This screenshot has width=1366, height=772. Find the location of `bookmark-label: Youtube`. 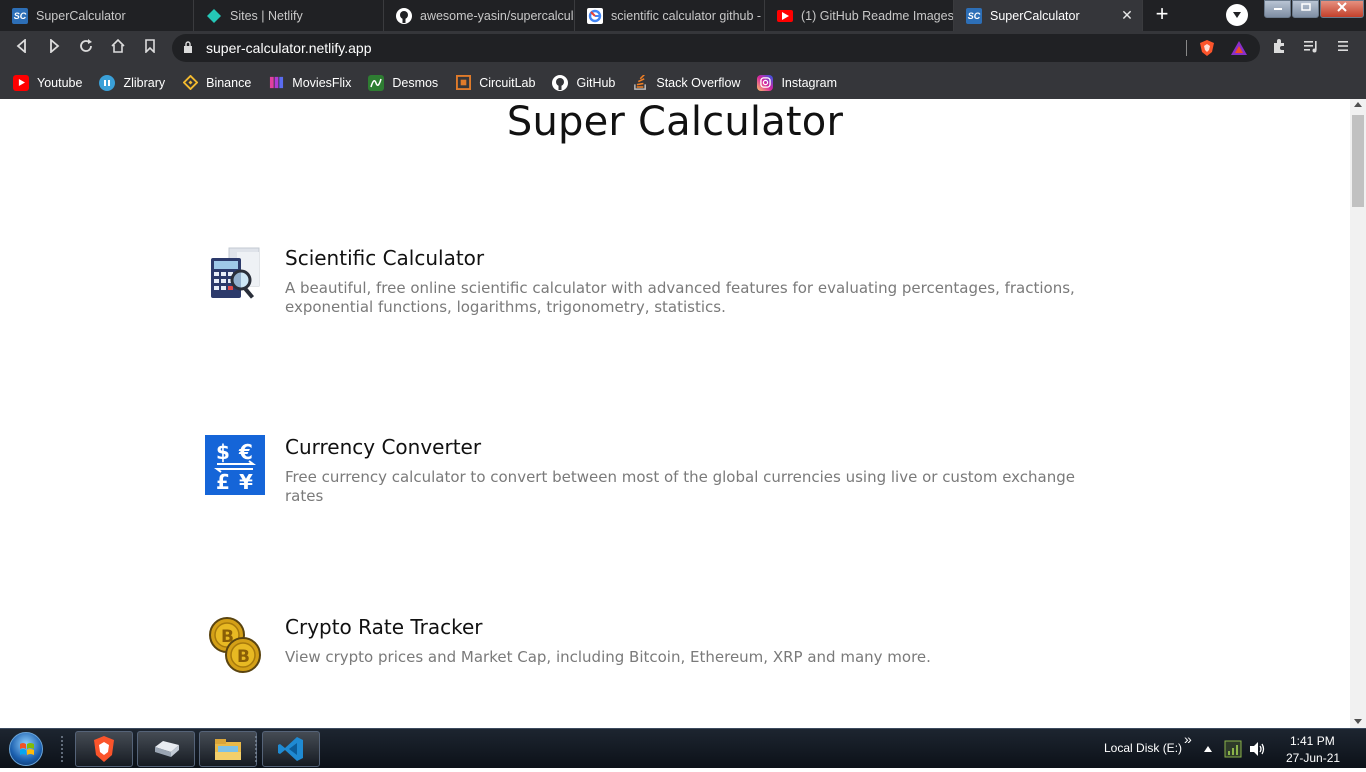

bookmark-label: Youtube is located at coordinates (60, 82).